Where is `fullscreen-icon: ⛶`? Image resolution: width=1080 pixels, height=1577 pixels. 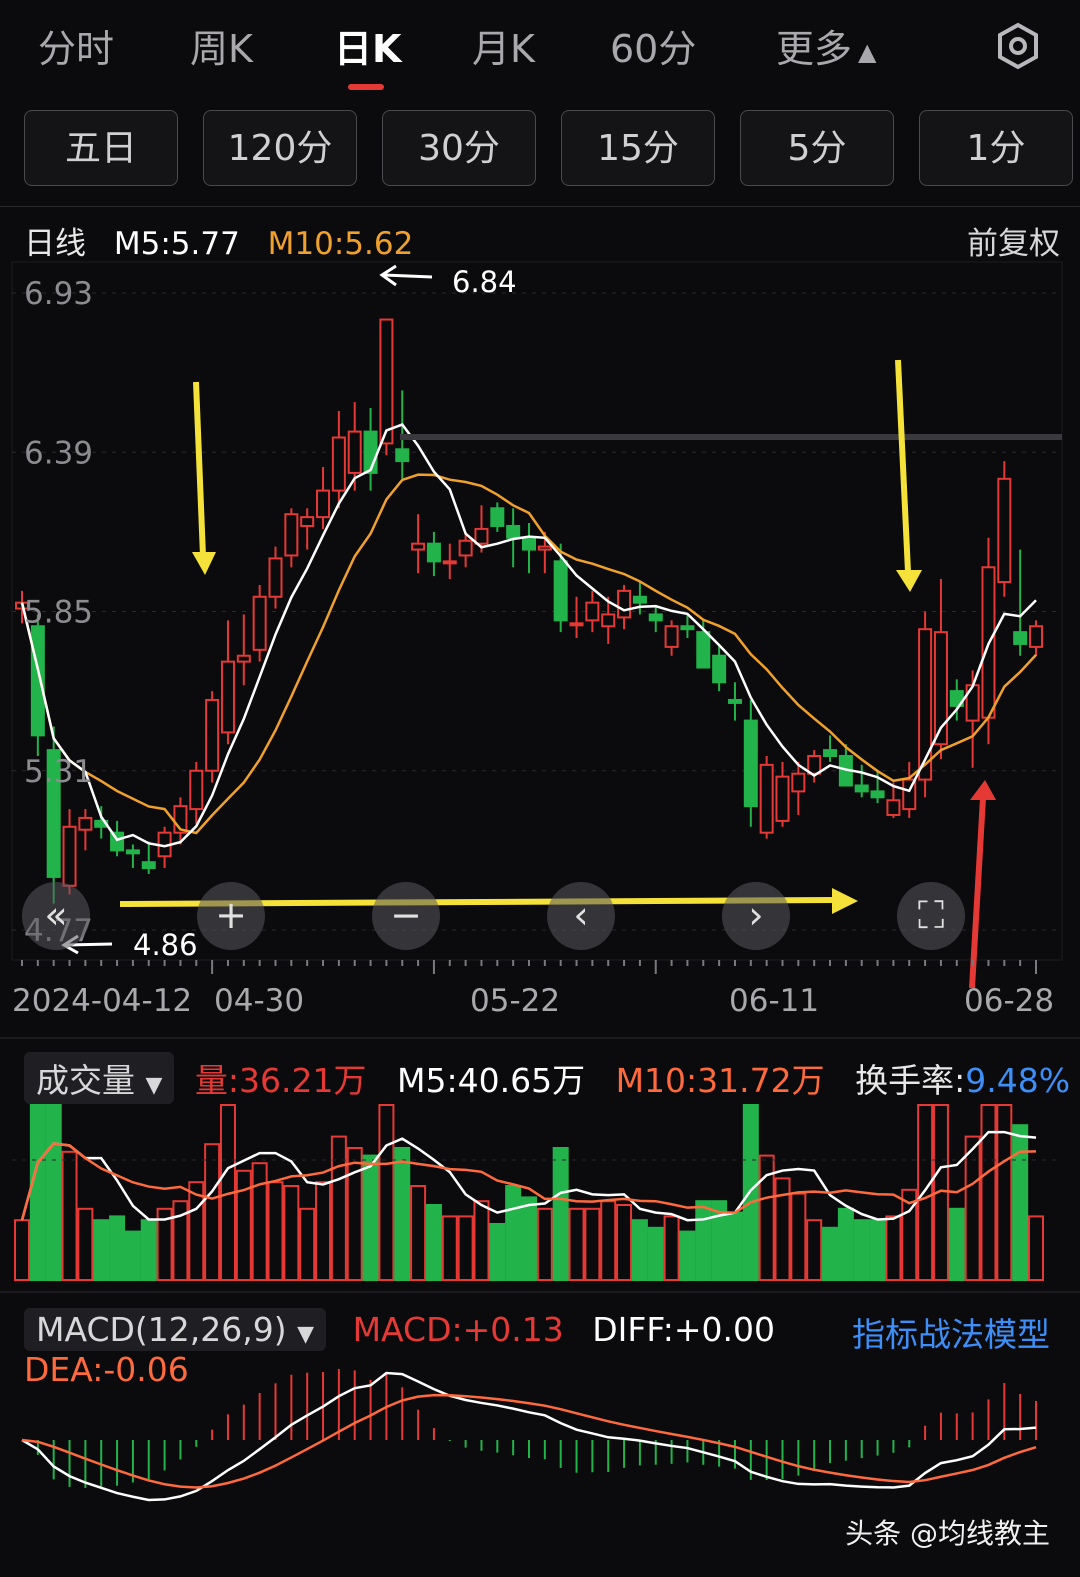 fullscreen-icon: ⛶ is located at coordinates (931, 916).